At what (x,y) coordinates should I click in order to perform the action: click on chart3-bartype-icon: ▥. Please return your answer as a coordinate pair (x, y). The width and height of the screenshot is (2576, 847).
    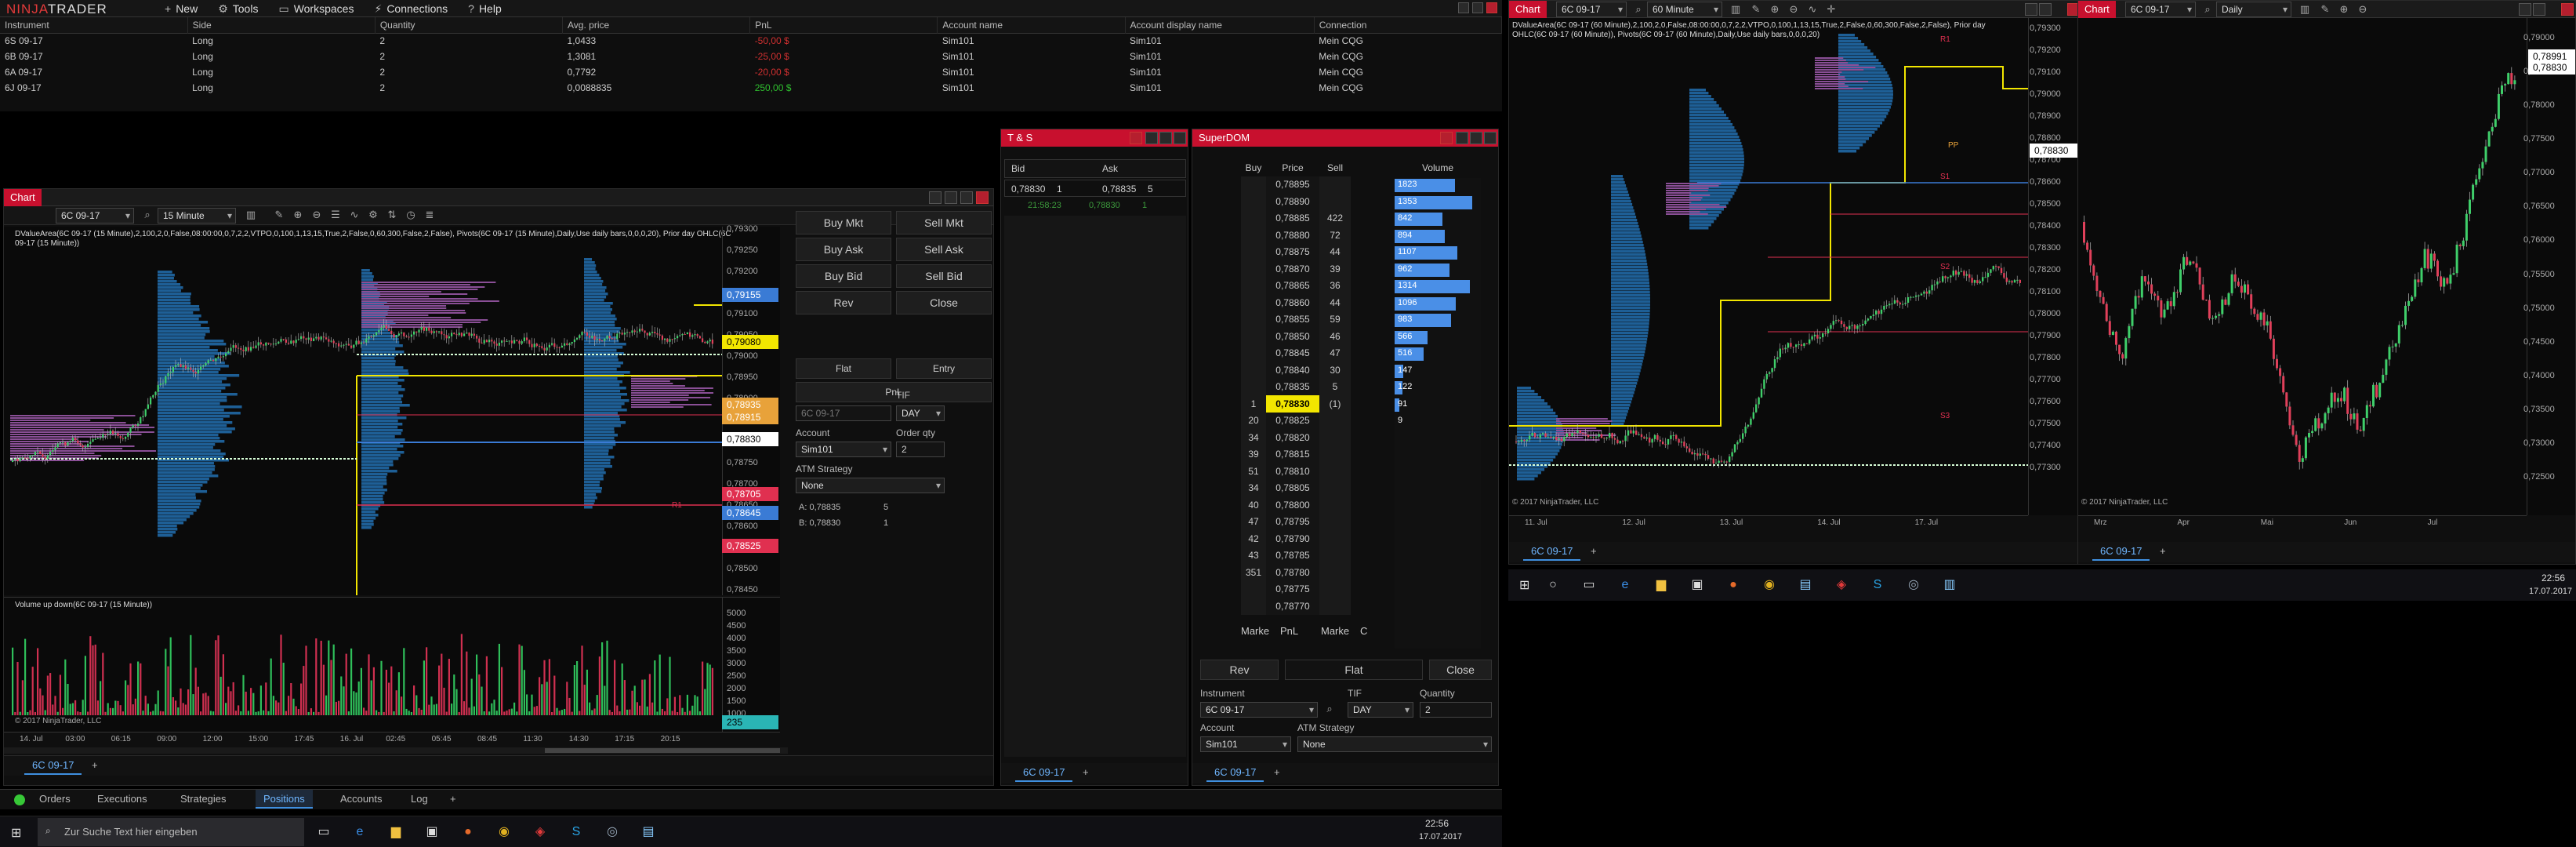
    Looking at the image, I should click on (2305, 9).